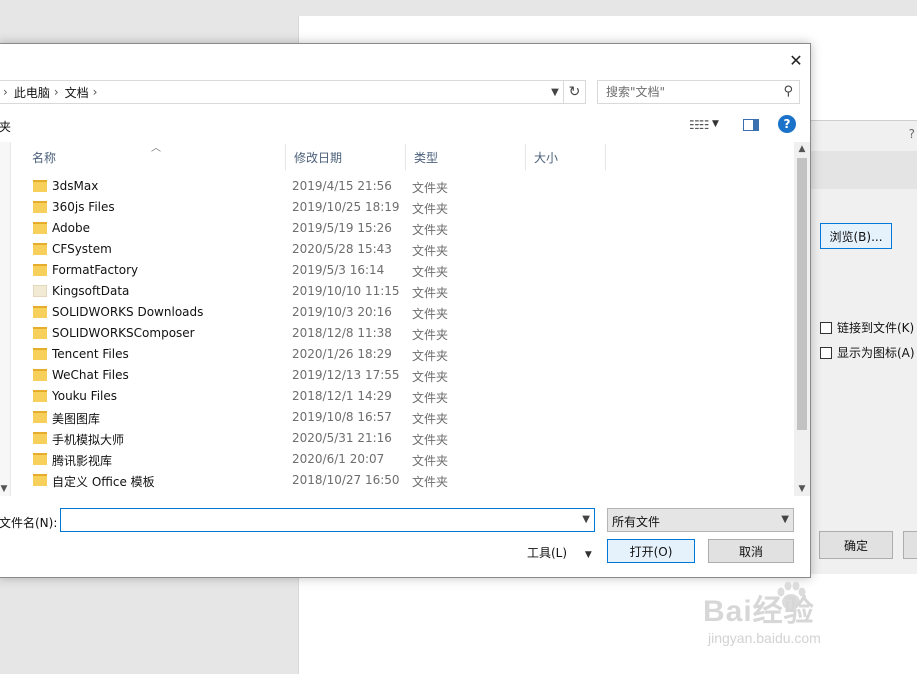  I want to click on table-row: 360js Files 2019/10/25 18:19 文件夹, so click(403, 207).